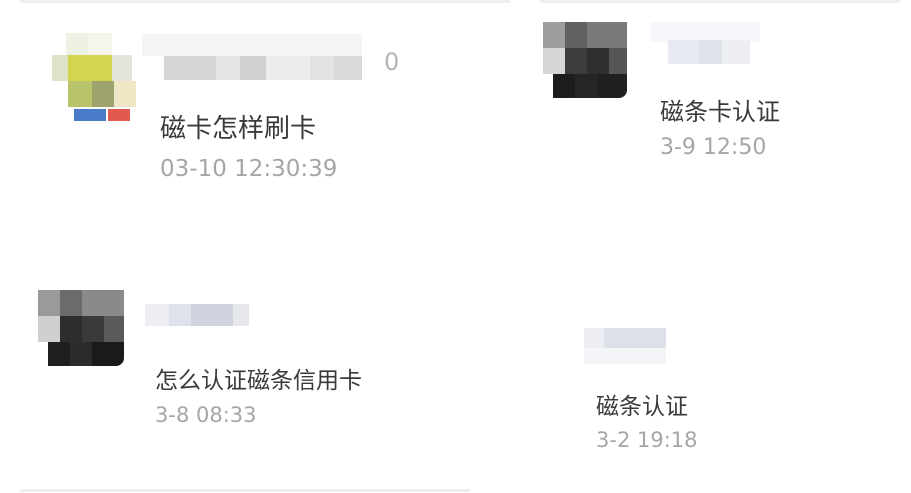 This screenshot has width=911, height=493. Describe the element at coordinates (642, 407) in the screenshot. I see `comment-text: 磁条认证` at that location.